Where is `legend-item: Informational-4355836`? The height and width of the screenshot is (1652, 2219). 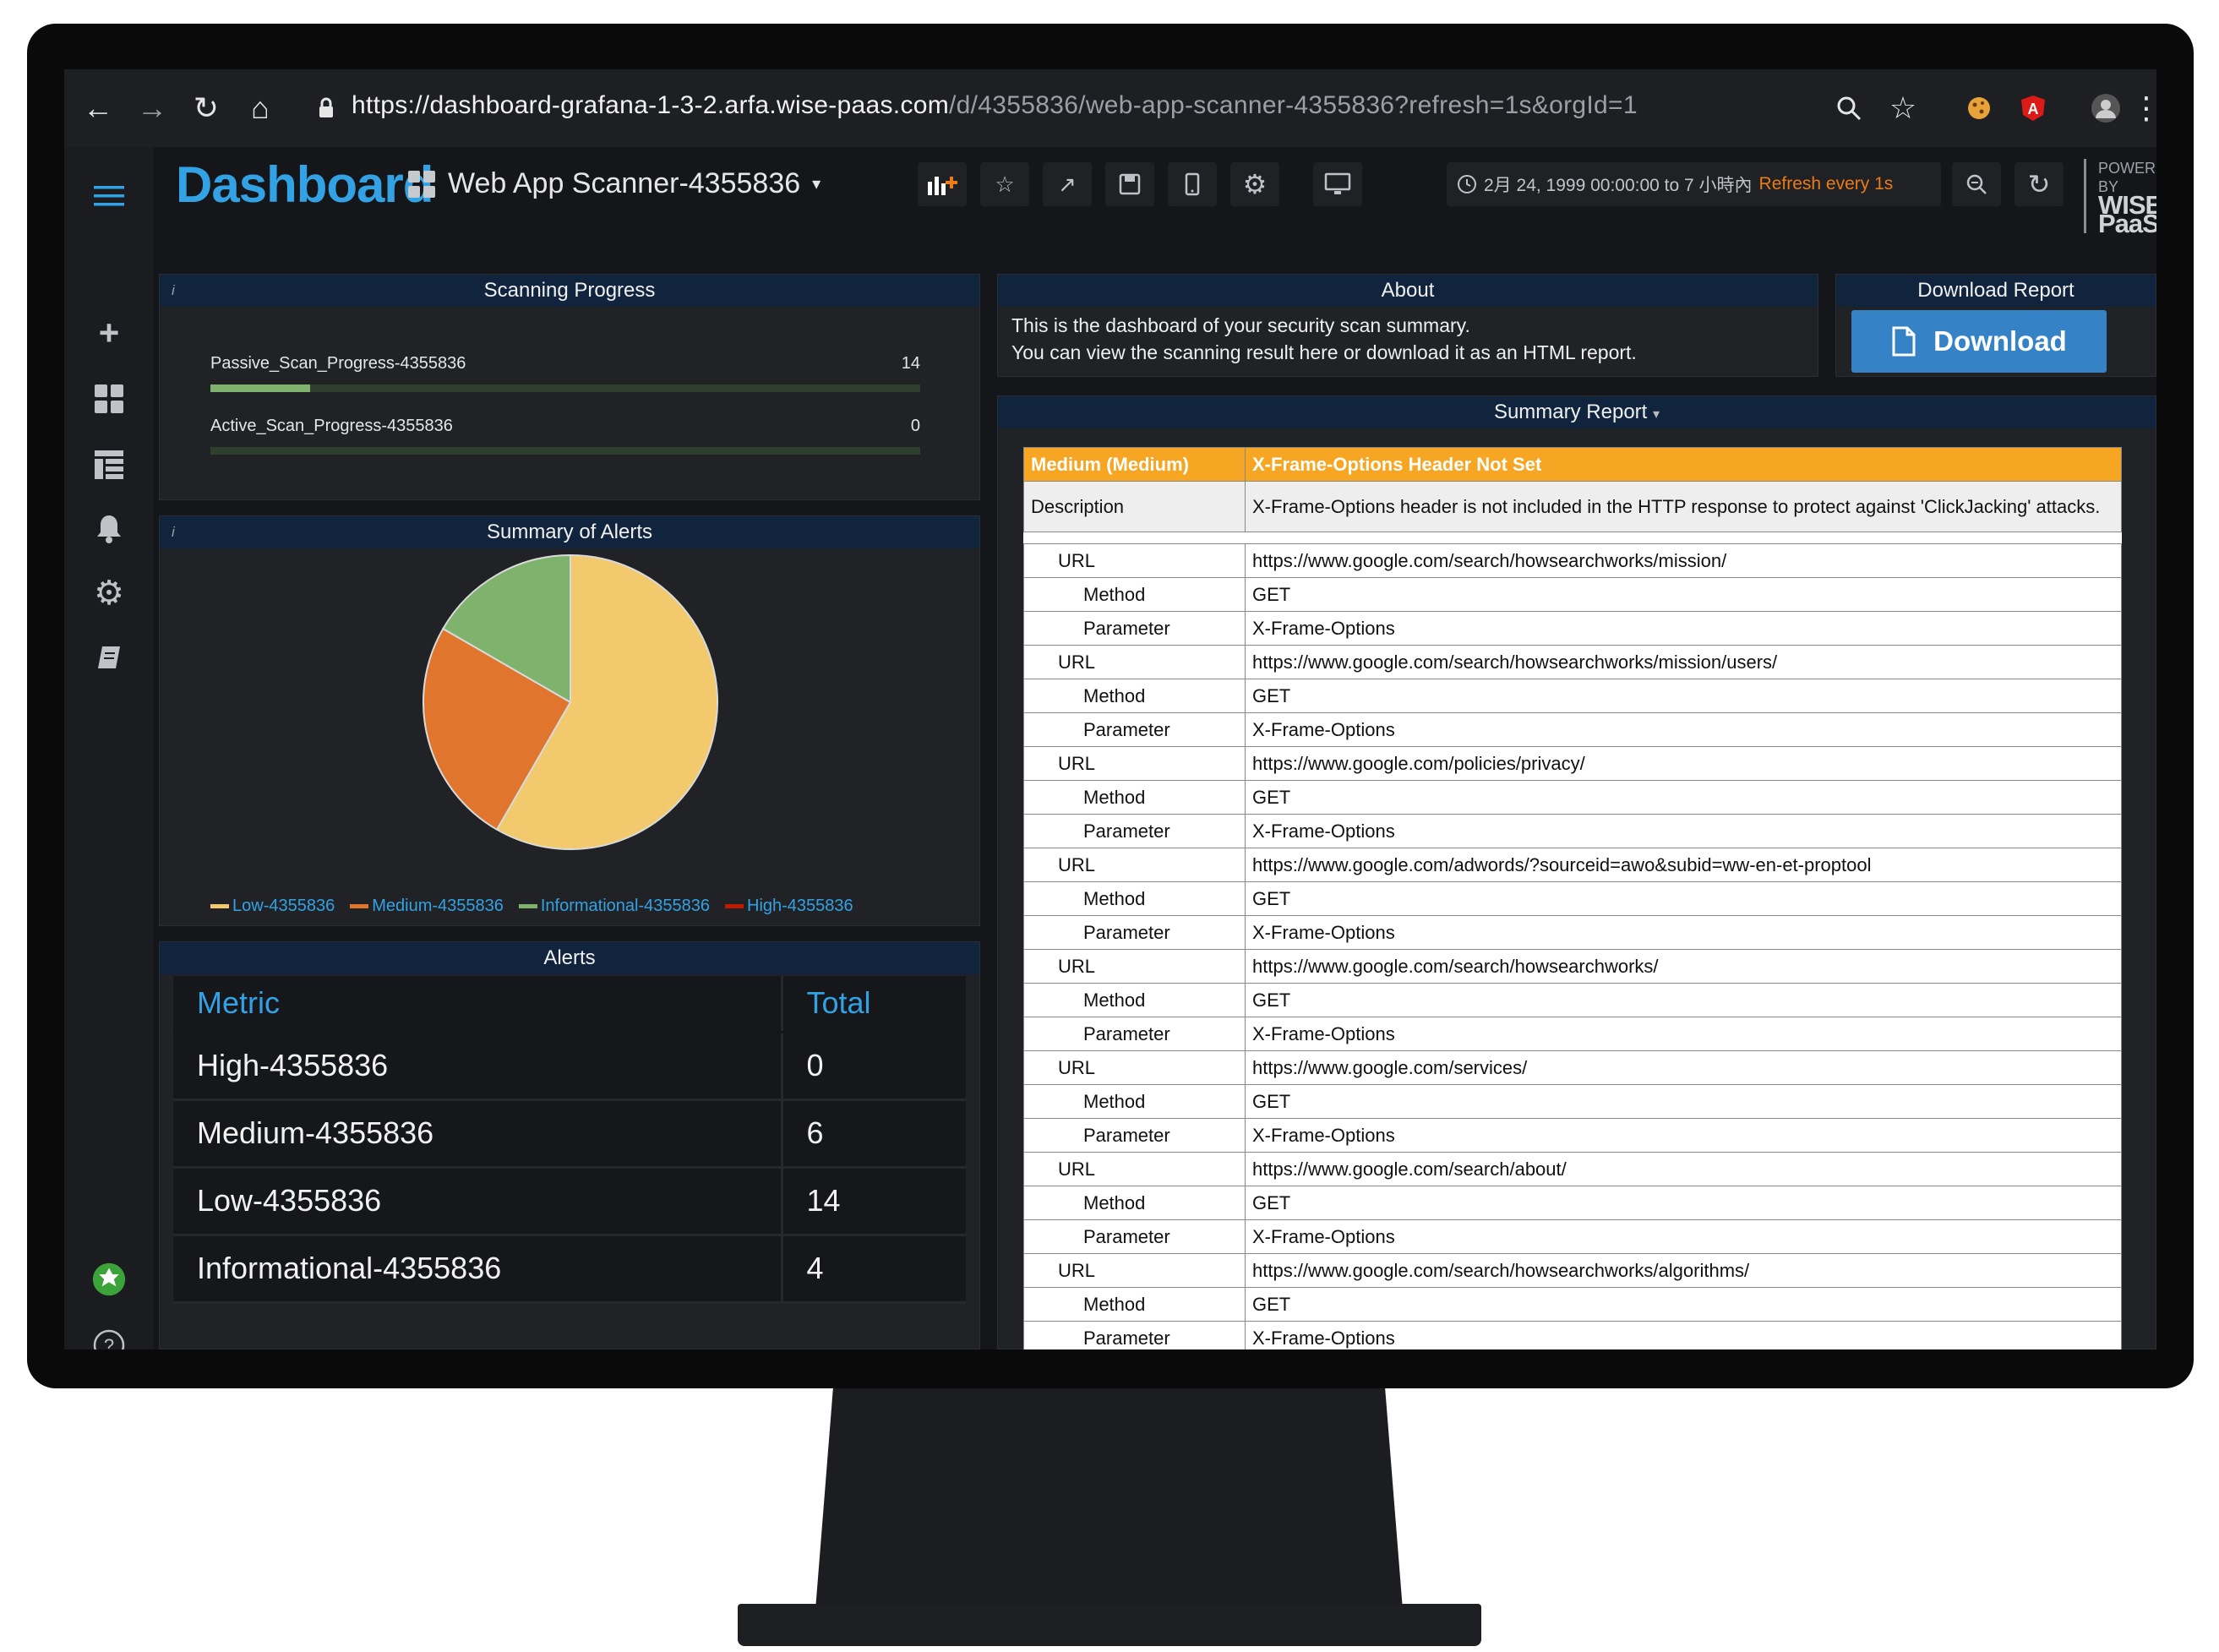
legend-item: Informational-4355836 is located at coordinates (614, 907).